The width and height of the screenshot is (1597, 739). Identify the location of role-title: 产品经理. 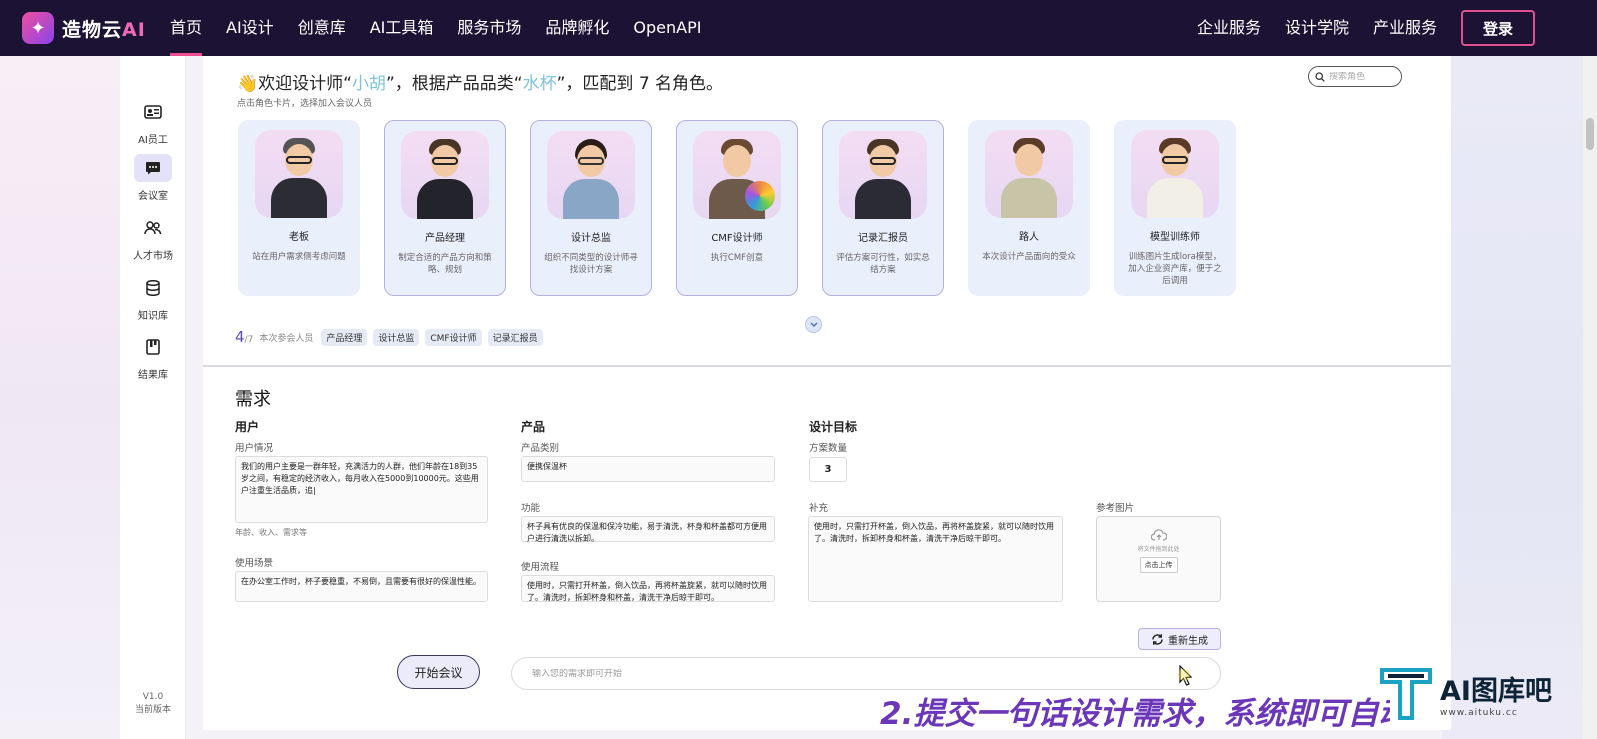
(445, 238).